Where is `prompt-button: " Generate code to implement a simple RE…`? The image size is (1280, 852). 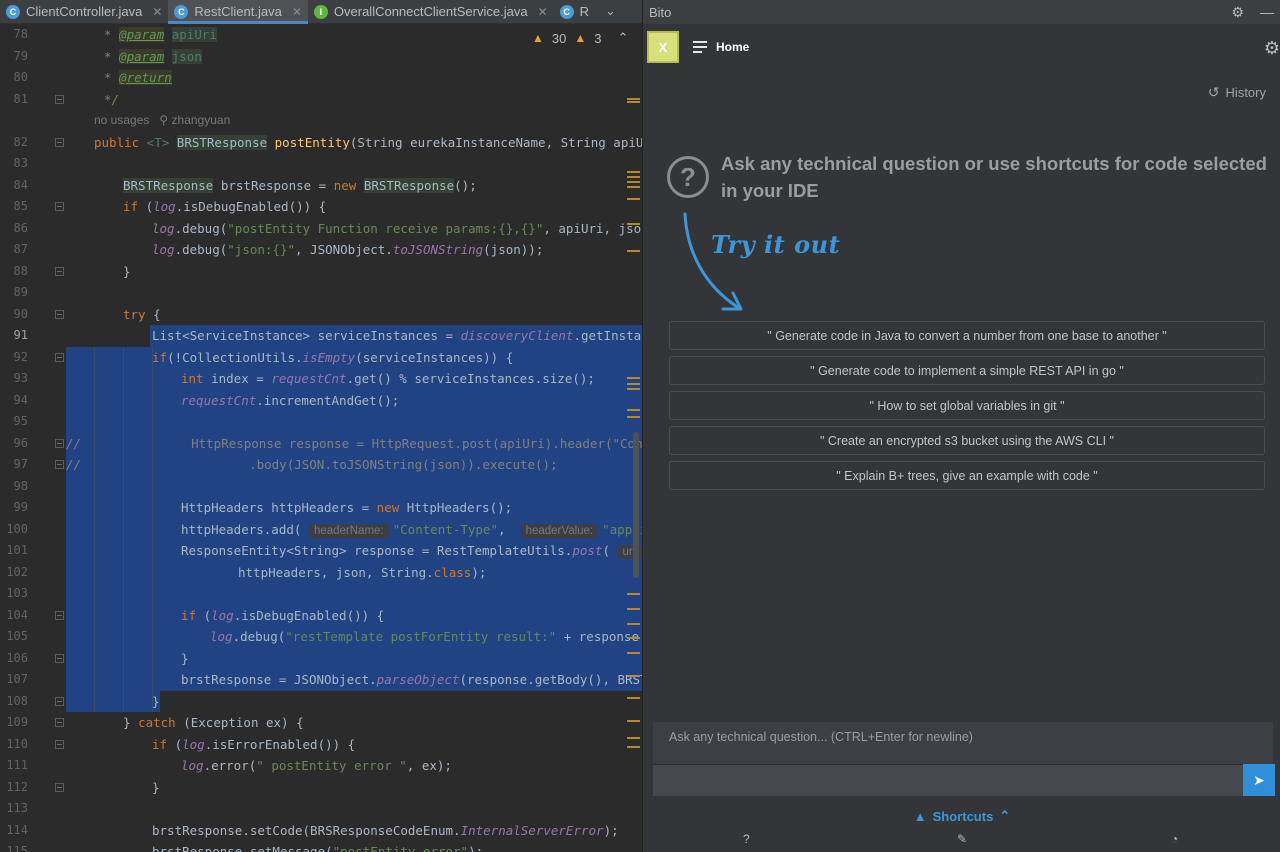
prompt-button: " Generate code to implement a simple RE… is located at coordinates (967, 370).